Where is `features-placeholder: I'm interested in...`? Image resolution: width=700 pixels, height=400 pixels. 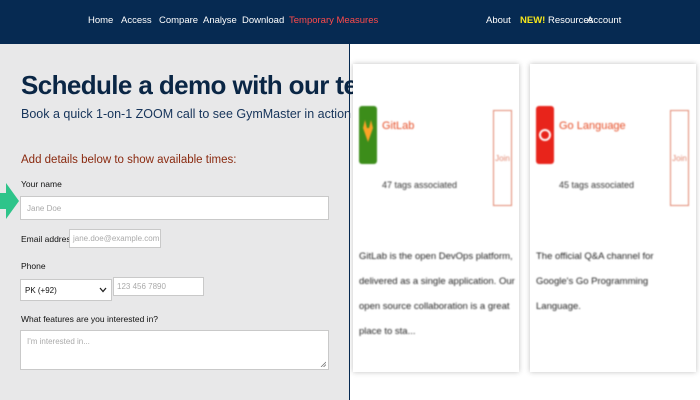
features-placeholder: I'm interested in... is located at coordinates (58, 341).